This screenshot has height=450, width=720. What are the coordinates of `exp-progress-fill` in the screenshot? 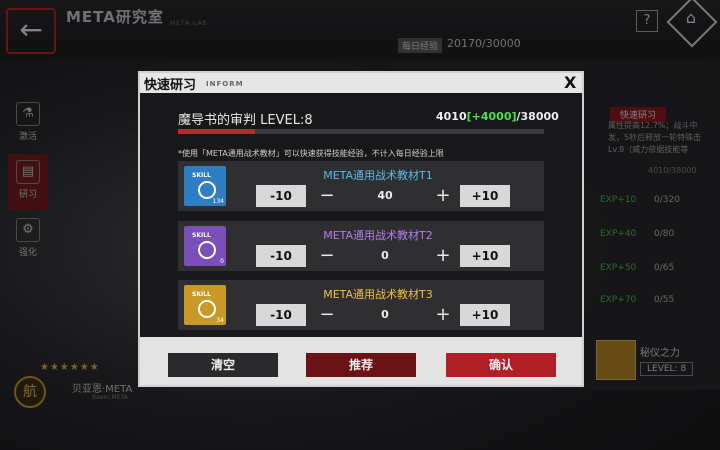 It's located at (217, 131).